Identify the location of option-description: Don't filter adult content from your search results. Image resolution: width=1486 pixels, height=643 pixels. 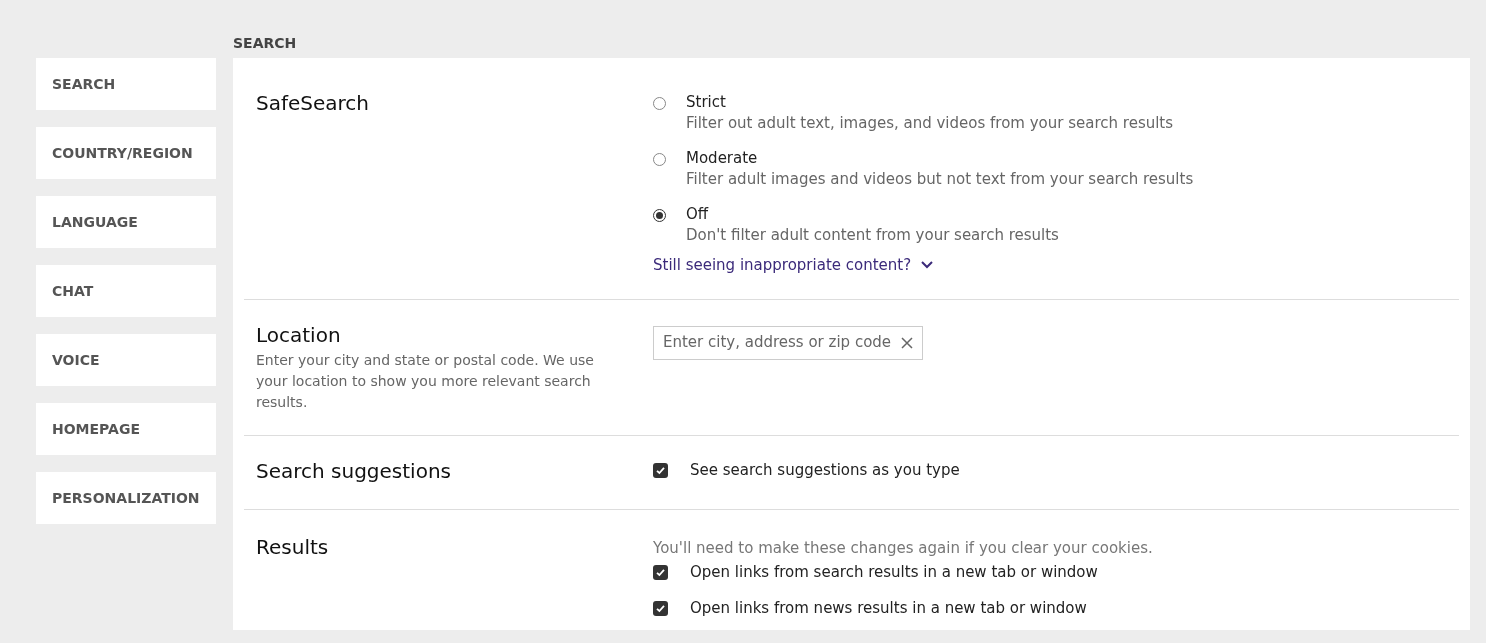
(872, 235).